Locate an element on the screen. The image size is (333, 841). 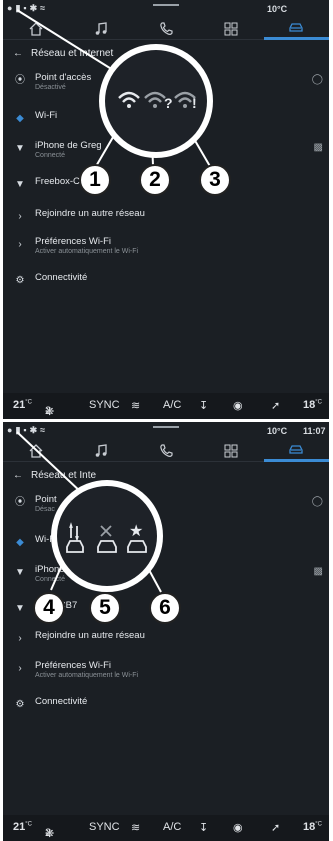
page-title: Réseau et Inte is located at coordinates (64, 475).